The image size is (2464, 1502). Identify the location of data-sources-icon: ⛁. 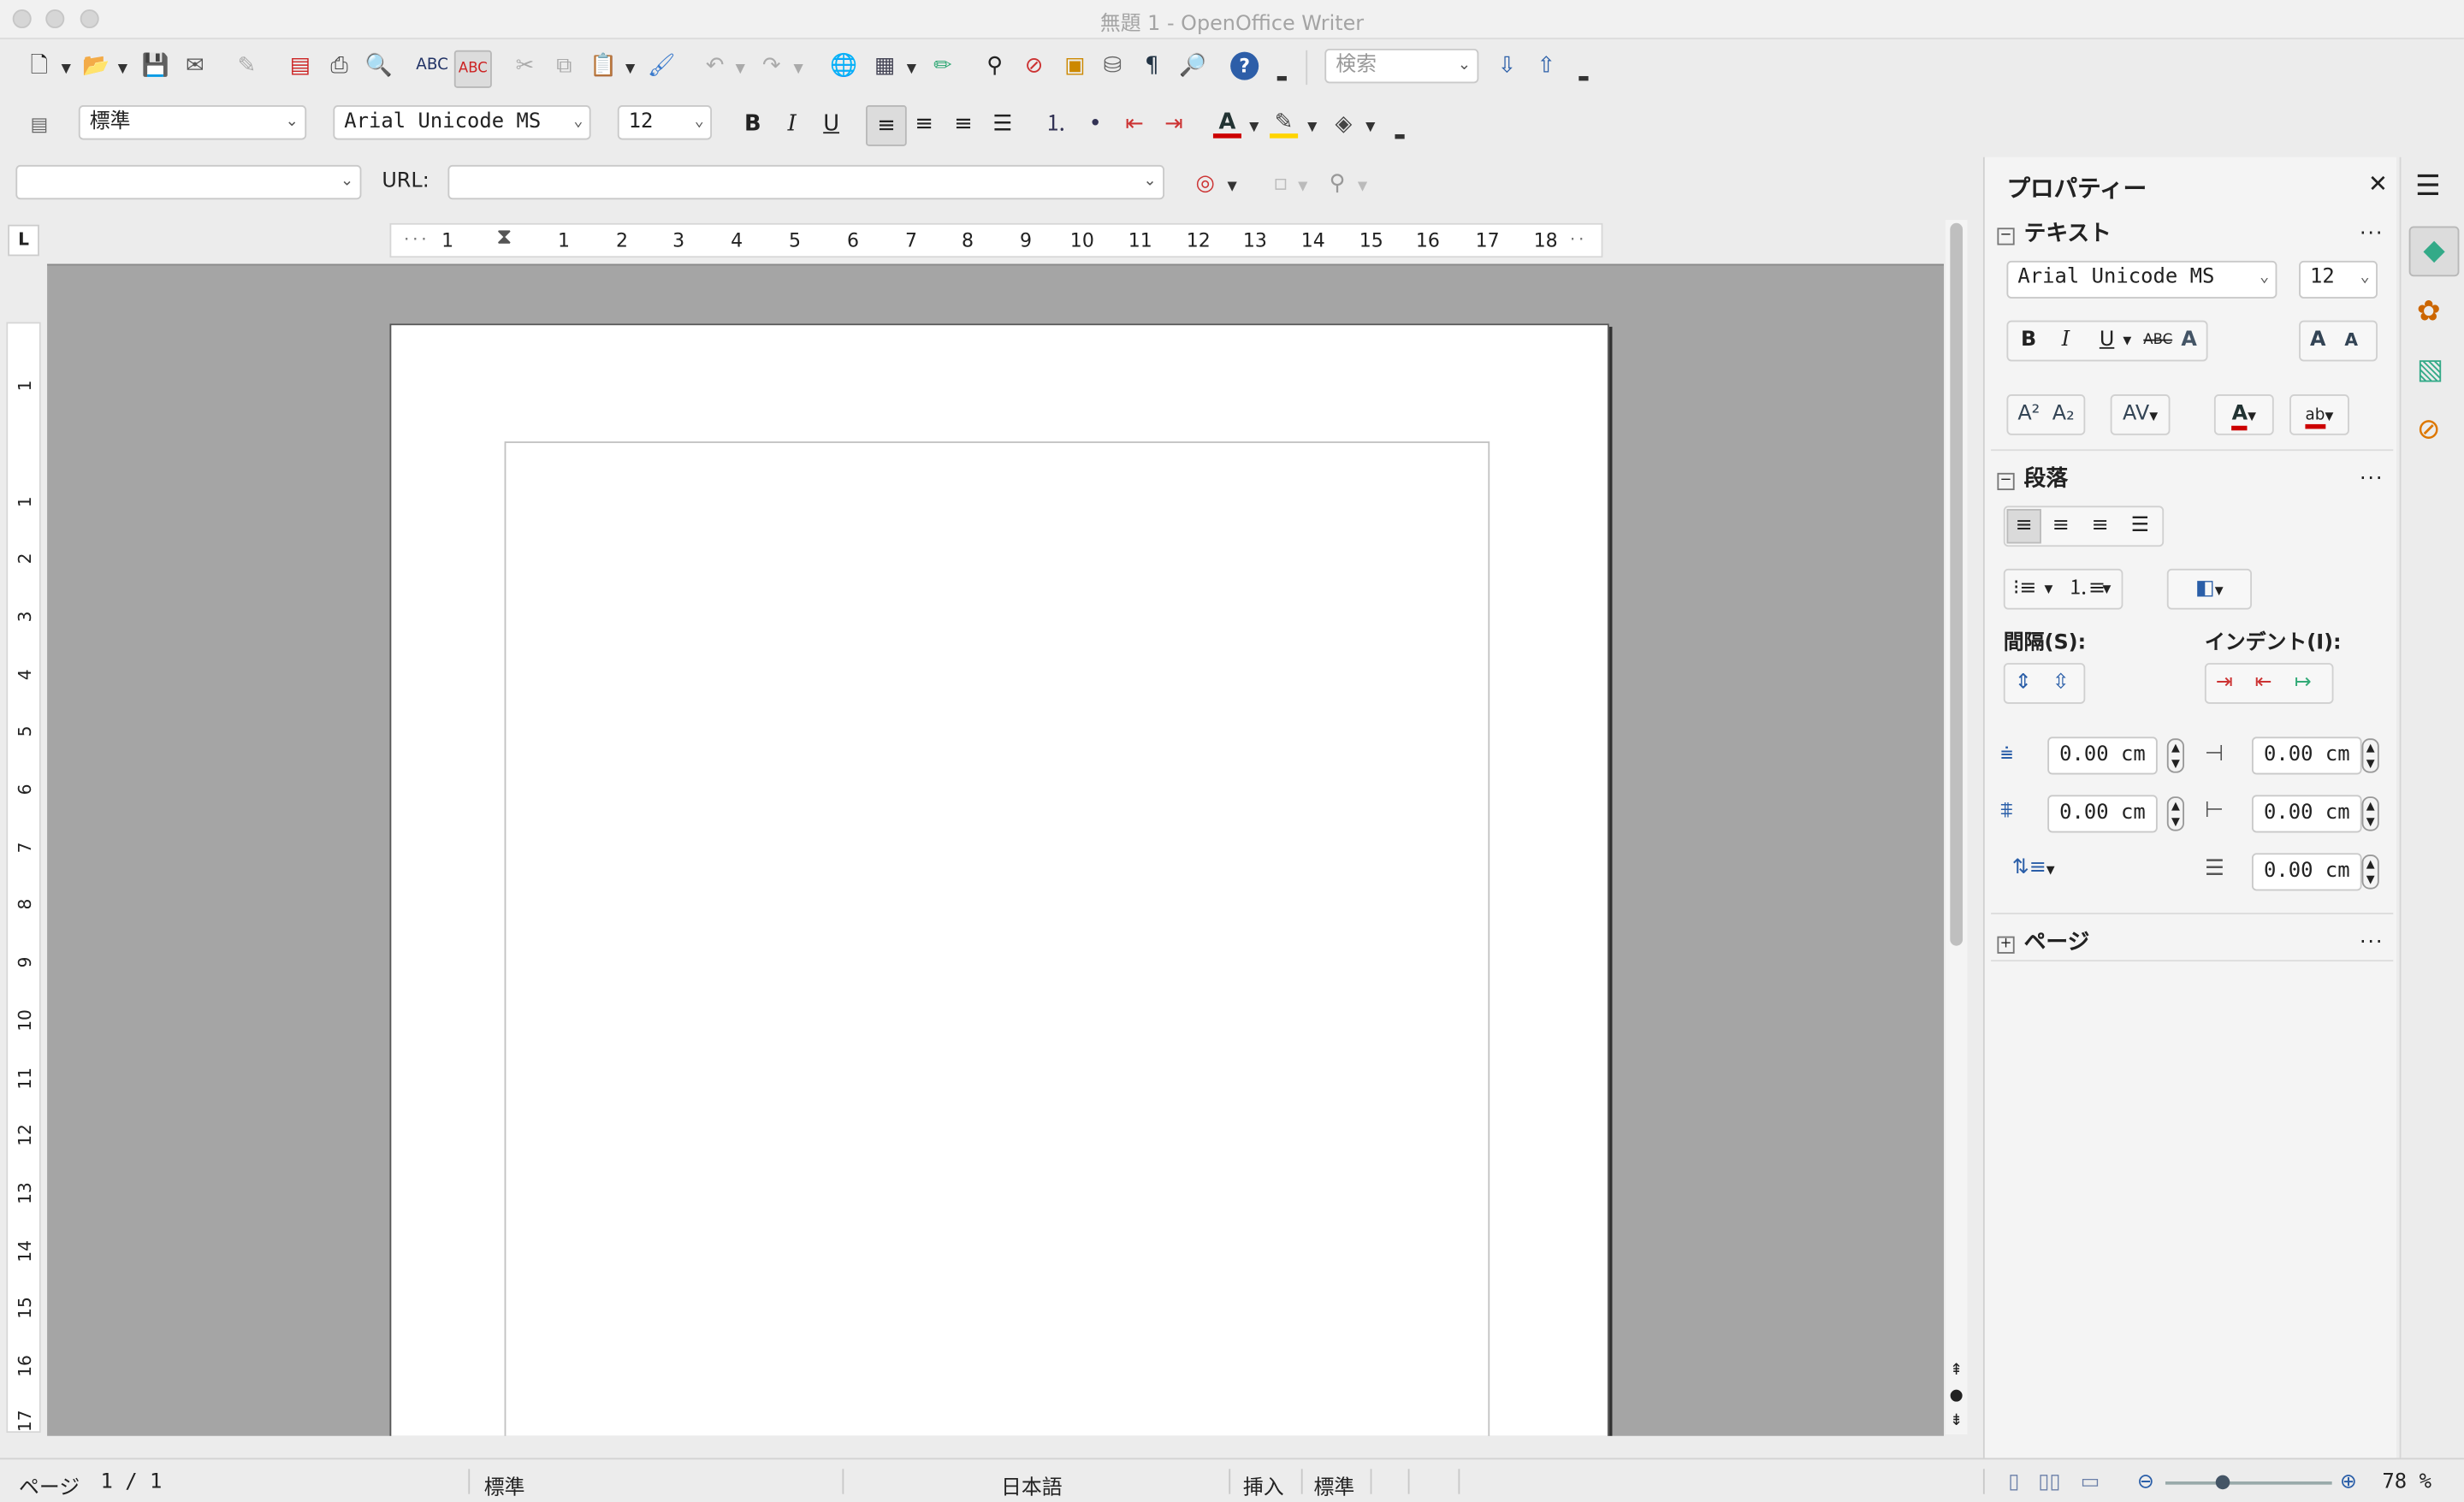
(1113, 66).